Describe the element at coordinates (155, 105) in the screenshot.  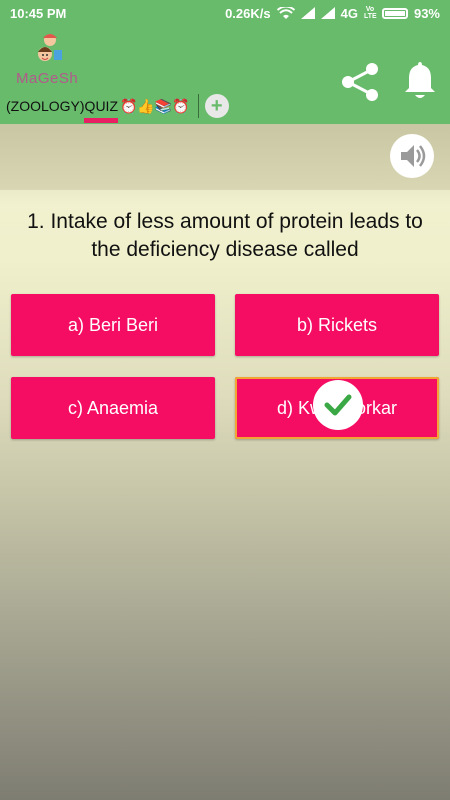
I see `tab-emoji: ⏰👍📚⏰` at that location.